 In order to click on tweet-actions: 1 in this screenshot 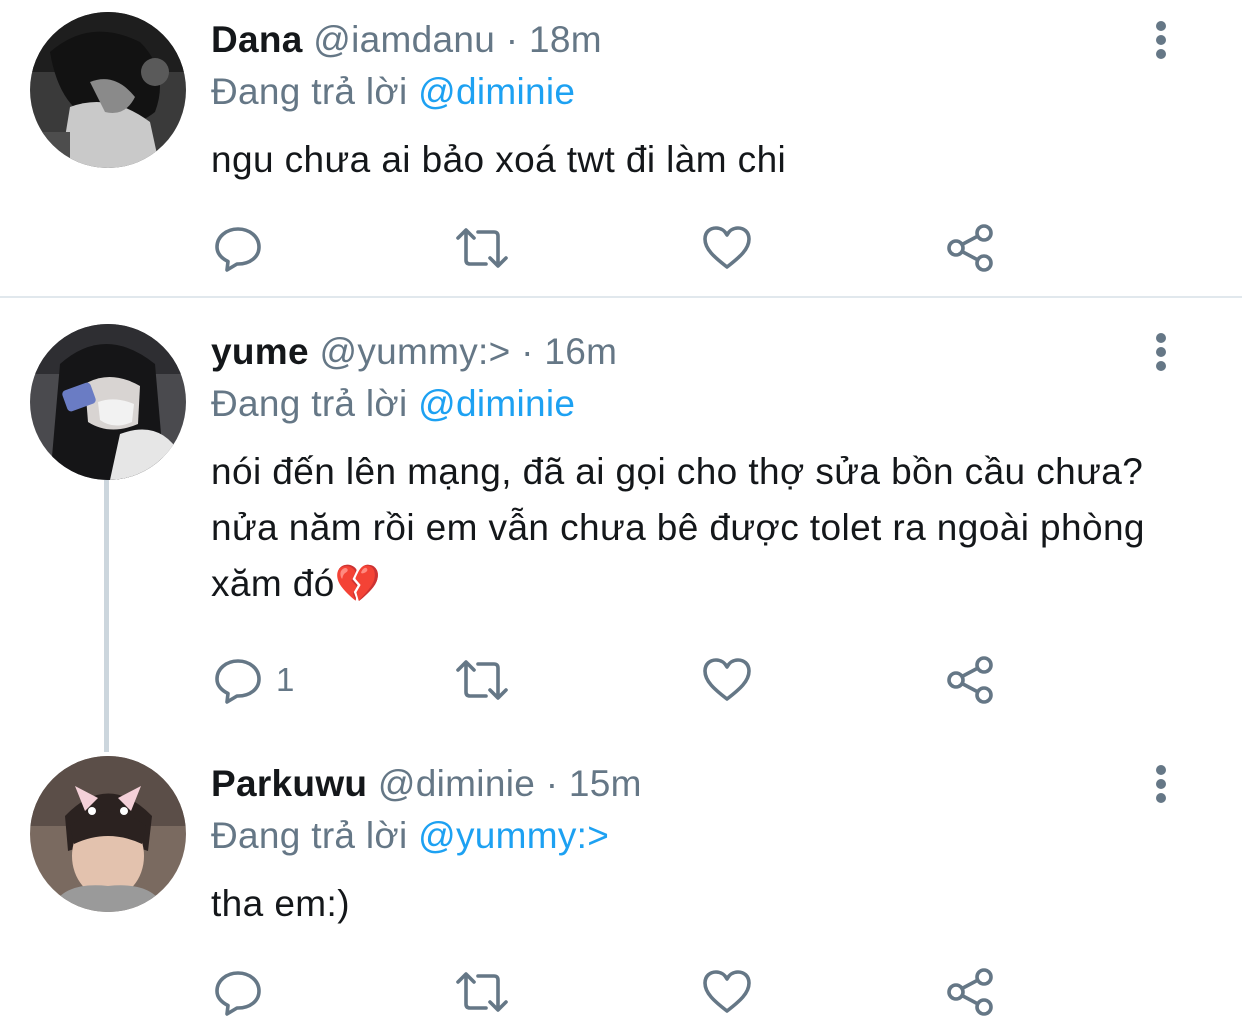, I will do `click(621, 680)`.